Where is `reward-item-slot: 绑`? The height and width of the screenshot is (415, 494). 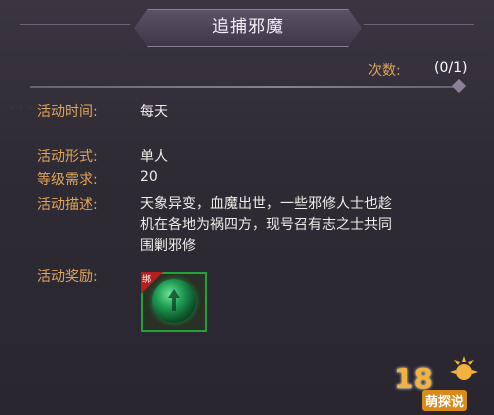 reward-item-slot: 绑 is located at coordinates (174, 302).